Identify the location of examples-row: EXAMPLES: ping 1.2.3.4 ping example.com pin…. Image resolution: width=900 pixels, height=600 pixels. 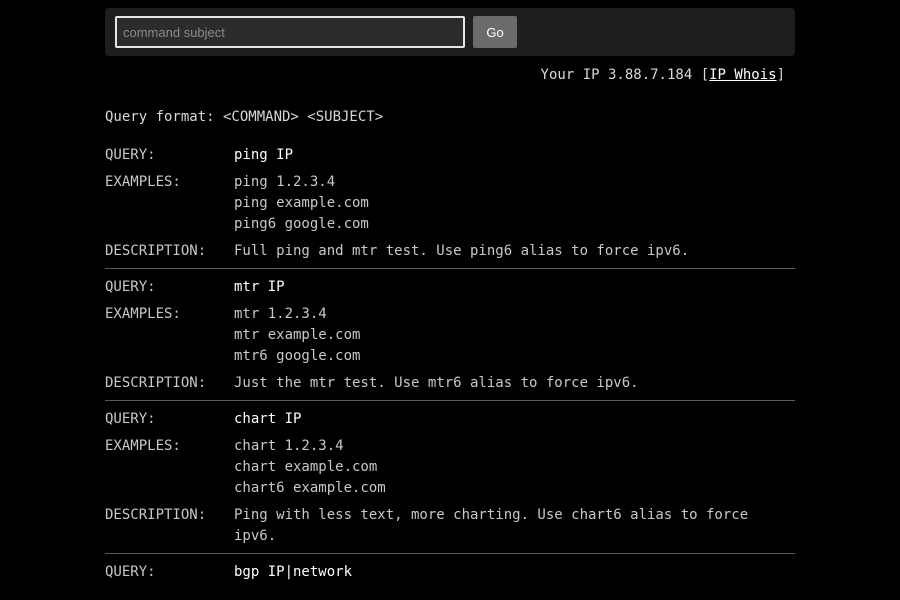
(450, 203).